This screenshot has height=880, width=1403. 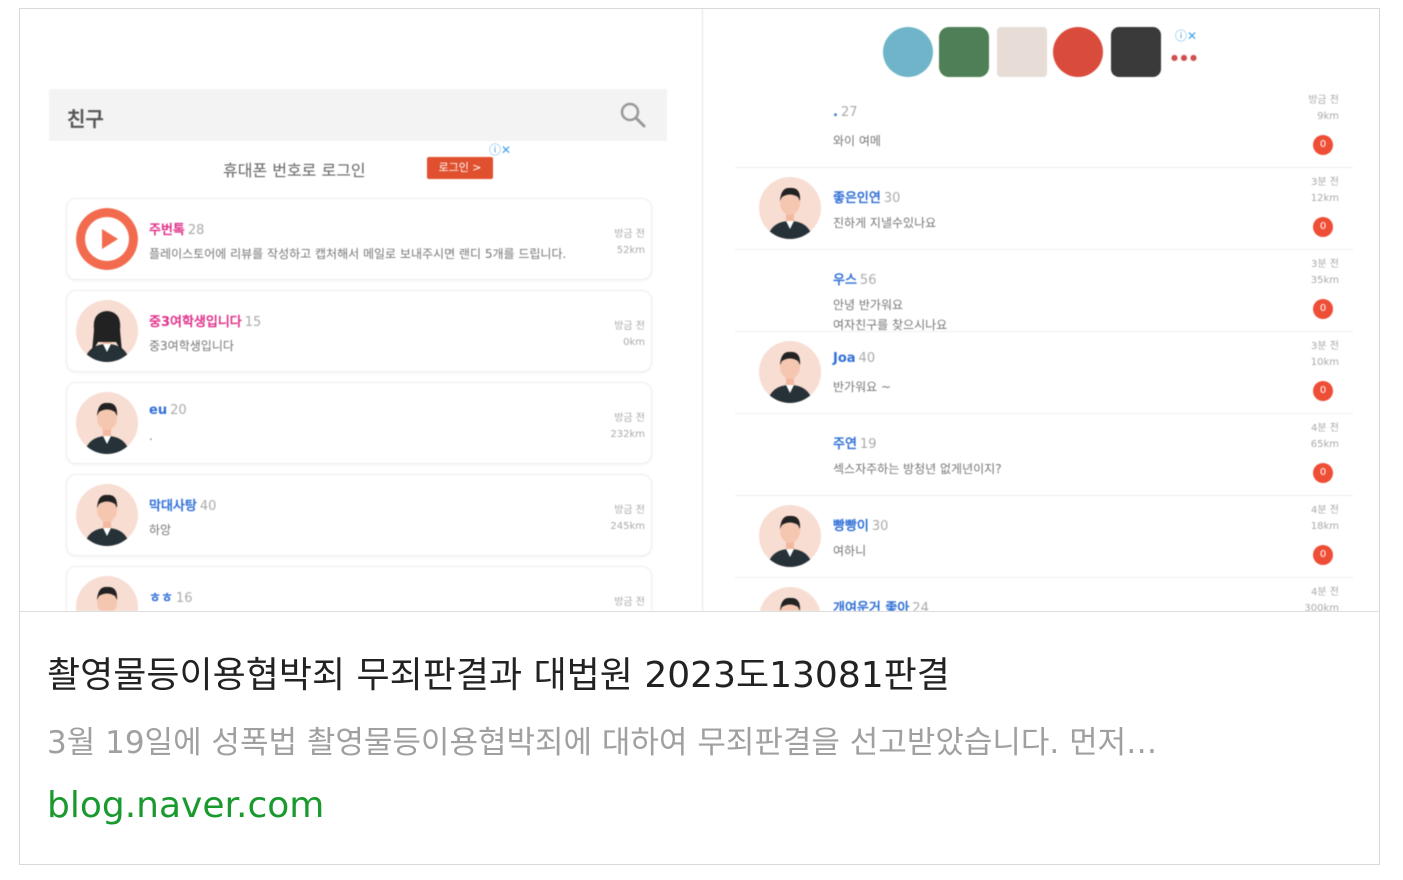 I want to click on app-logo-icon, so click(x=107, y=239).